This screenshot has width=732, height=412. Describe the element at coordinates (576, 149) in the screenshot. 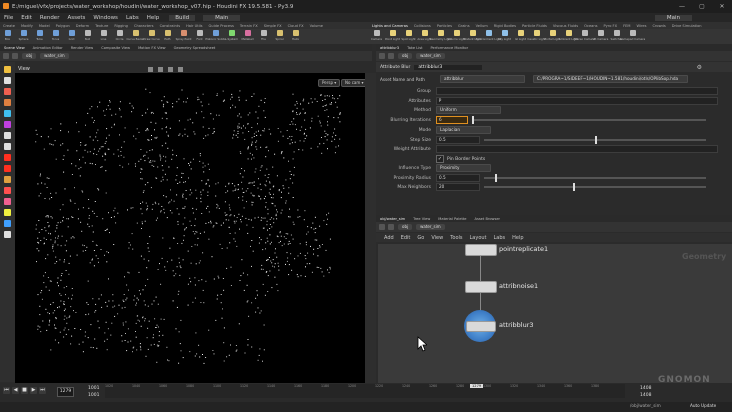

I see `param-value` at that location.